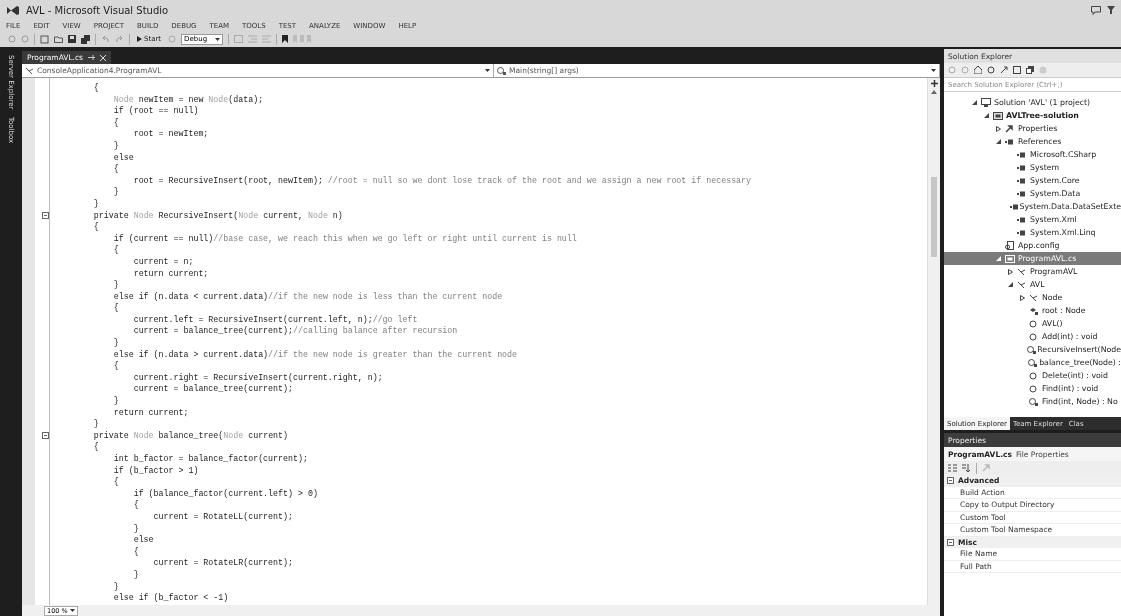 The image size is (1121, 616). I want to click on code-line: current = RotateLR(current);, so click(223, 563).